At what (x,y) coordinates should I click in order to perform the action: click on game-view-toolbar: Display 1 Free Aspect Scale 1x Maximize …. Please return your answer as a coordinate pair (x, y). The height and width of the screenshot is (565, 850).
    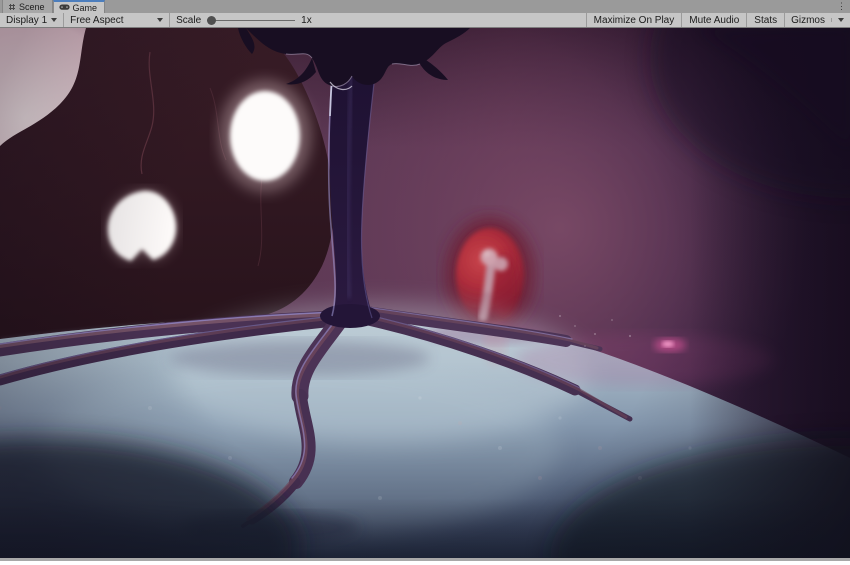
    Looking at the image, I should click on (425, 20).